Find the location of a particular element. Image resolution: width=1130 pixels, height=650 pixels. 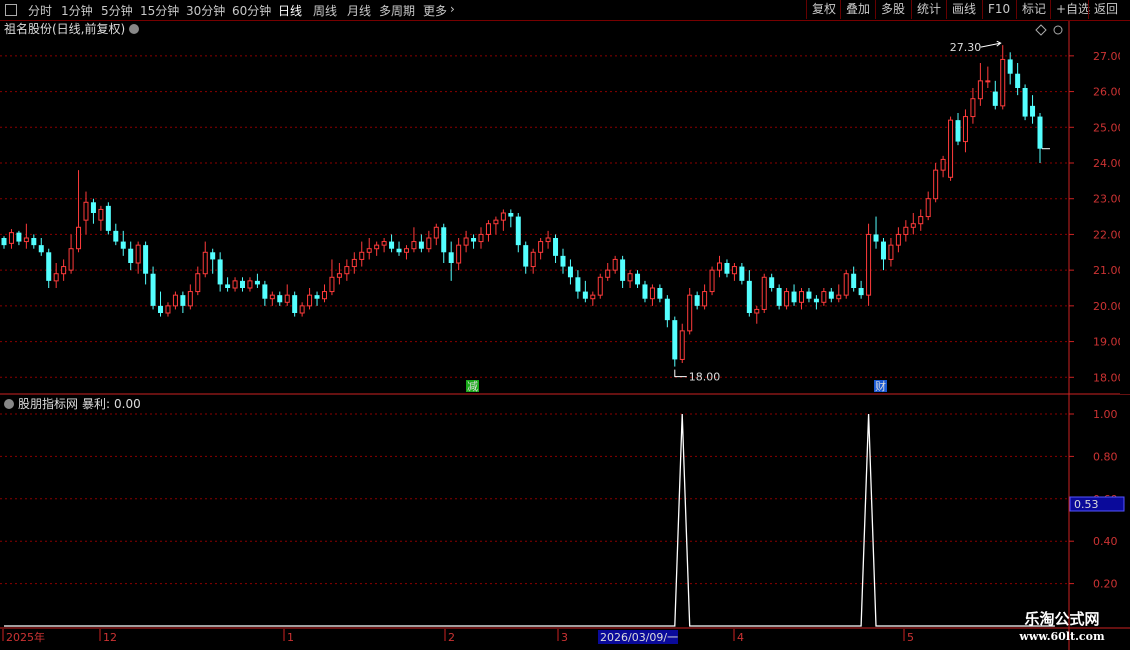

watermark-line2: www.60lt.com is located at coordinates (1062, 636).